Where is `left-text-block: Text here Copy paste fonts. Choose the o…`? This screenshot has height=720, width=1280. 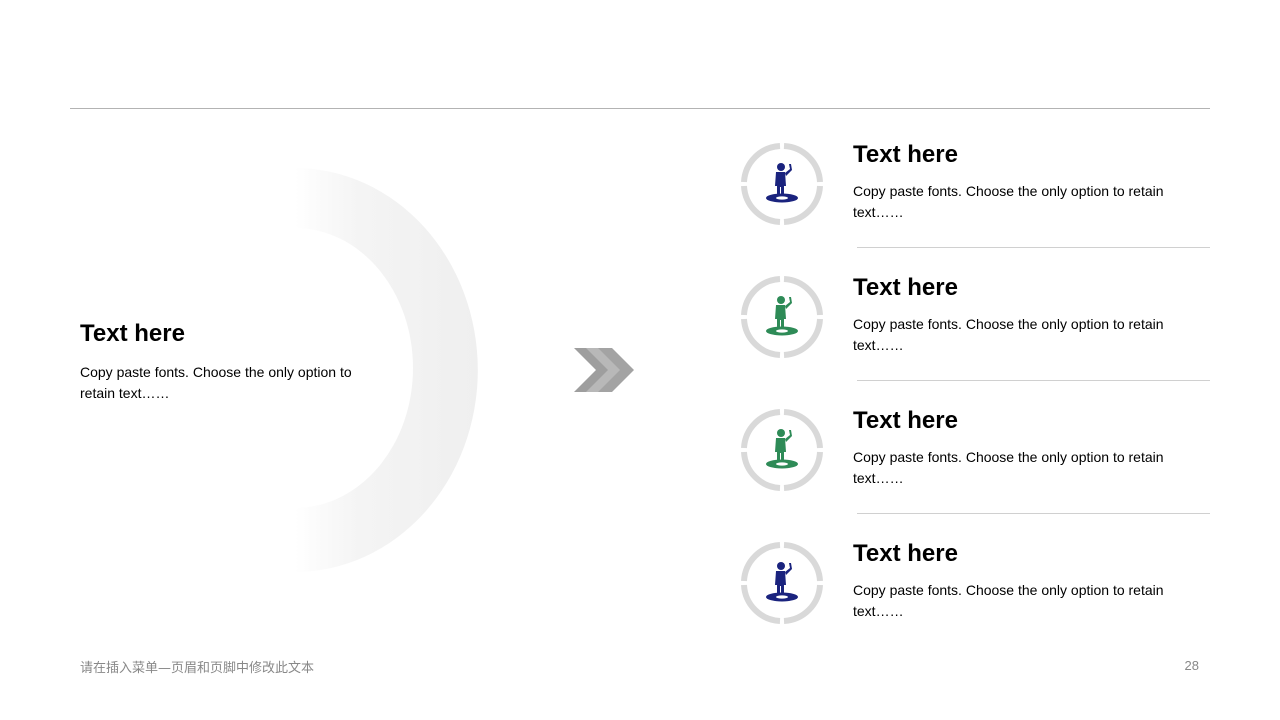
left-text-block: Text here Copy paste fonts. Choose the o… is located at coordinates (230, 361).